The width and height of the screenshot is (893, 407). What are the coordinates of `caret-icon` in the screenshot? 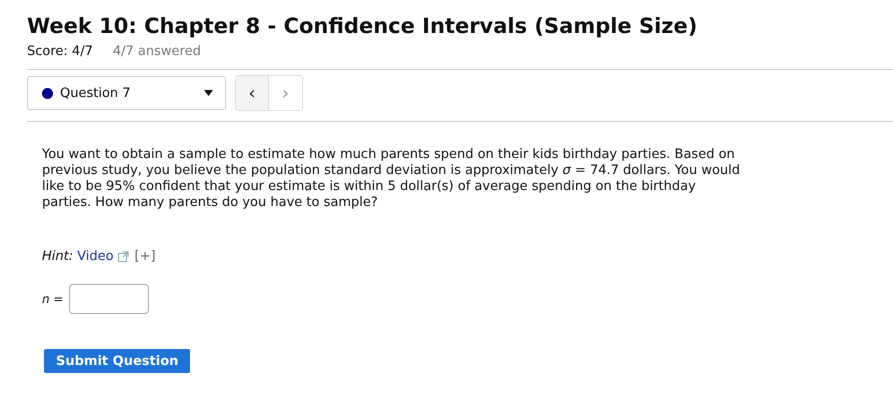 It's located at (208, 93).